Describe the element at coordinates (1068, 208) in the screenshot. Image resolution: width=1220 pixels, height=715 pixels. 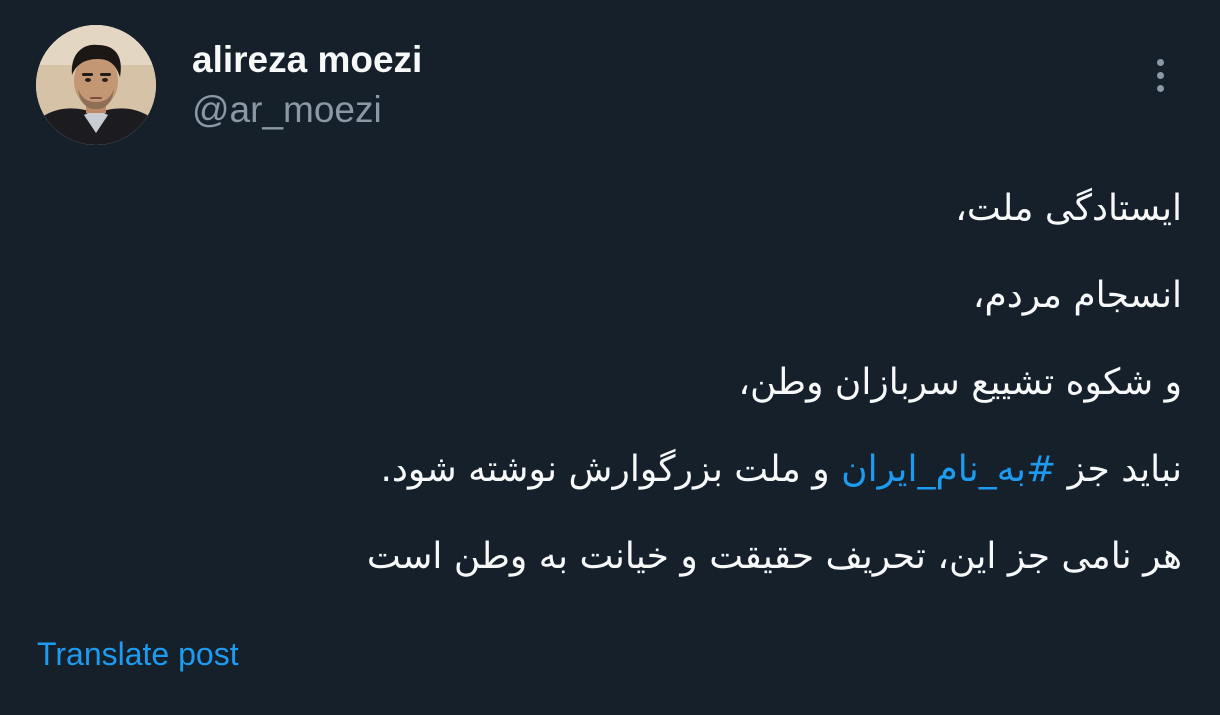
I see `post-line-1: ایستادگی ملت،` at that location.